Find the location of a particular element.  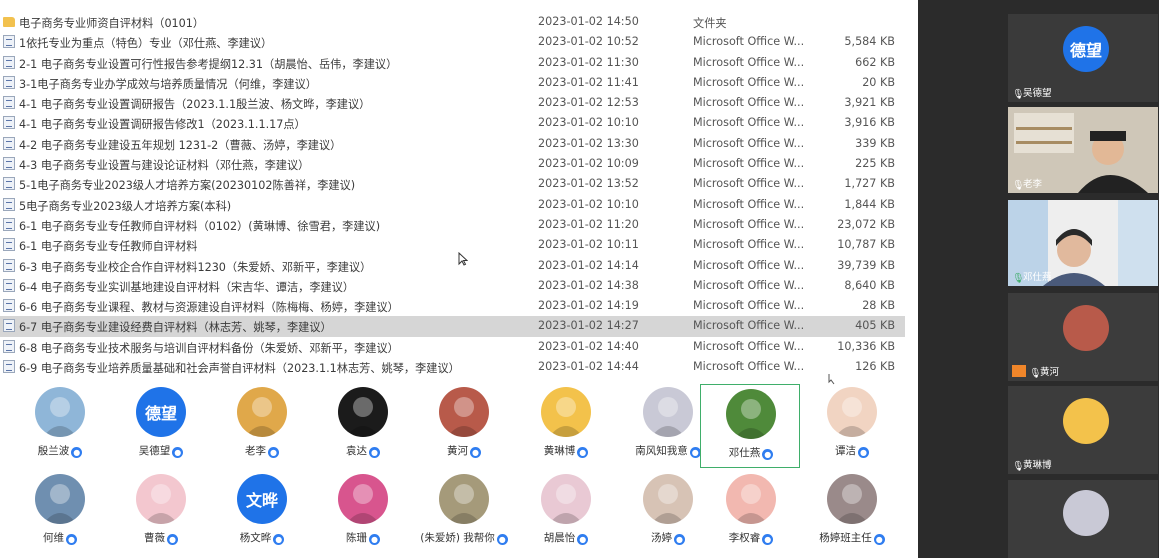

participant-name: 黄琳博 is located at coordinates (559, 451).